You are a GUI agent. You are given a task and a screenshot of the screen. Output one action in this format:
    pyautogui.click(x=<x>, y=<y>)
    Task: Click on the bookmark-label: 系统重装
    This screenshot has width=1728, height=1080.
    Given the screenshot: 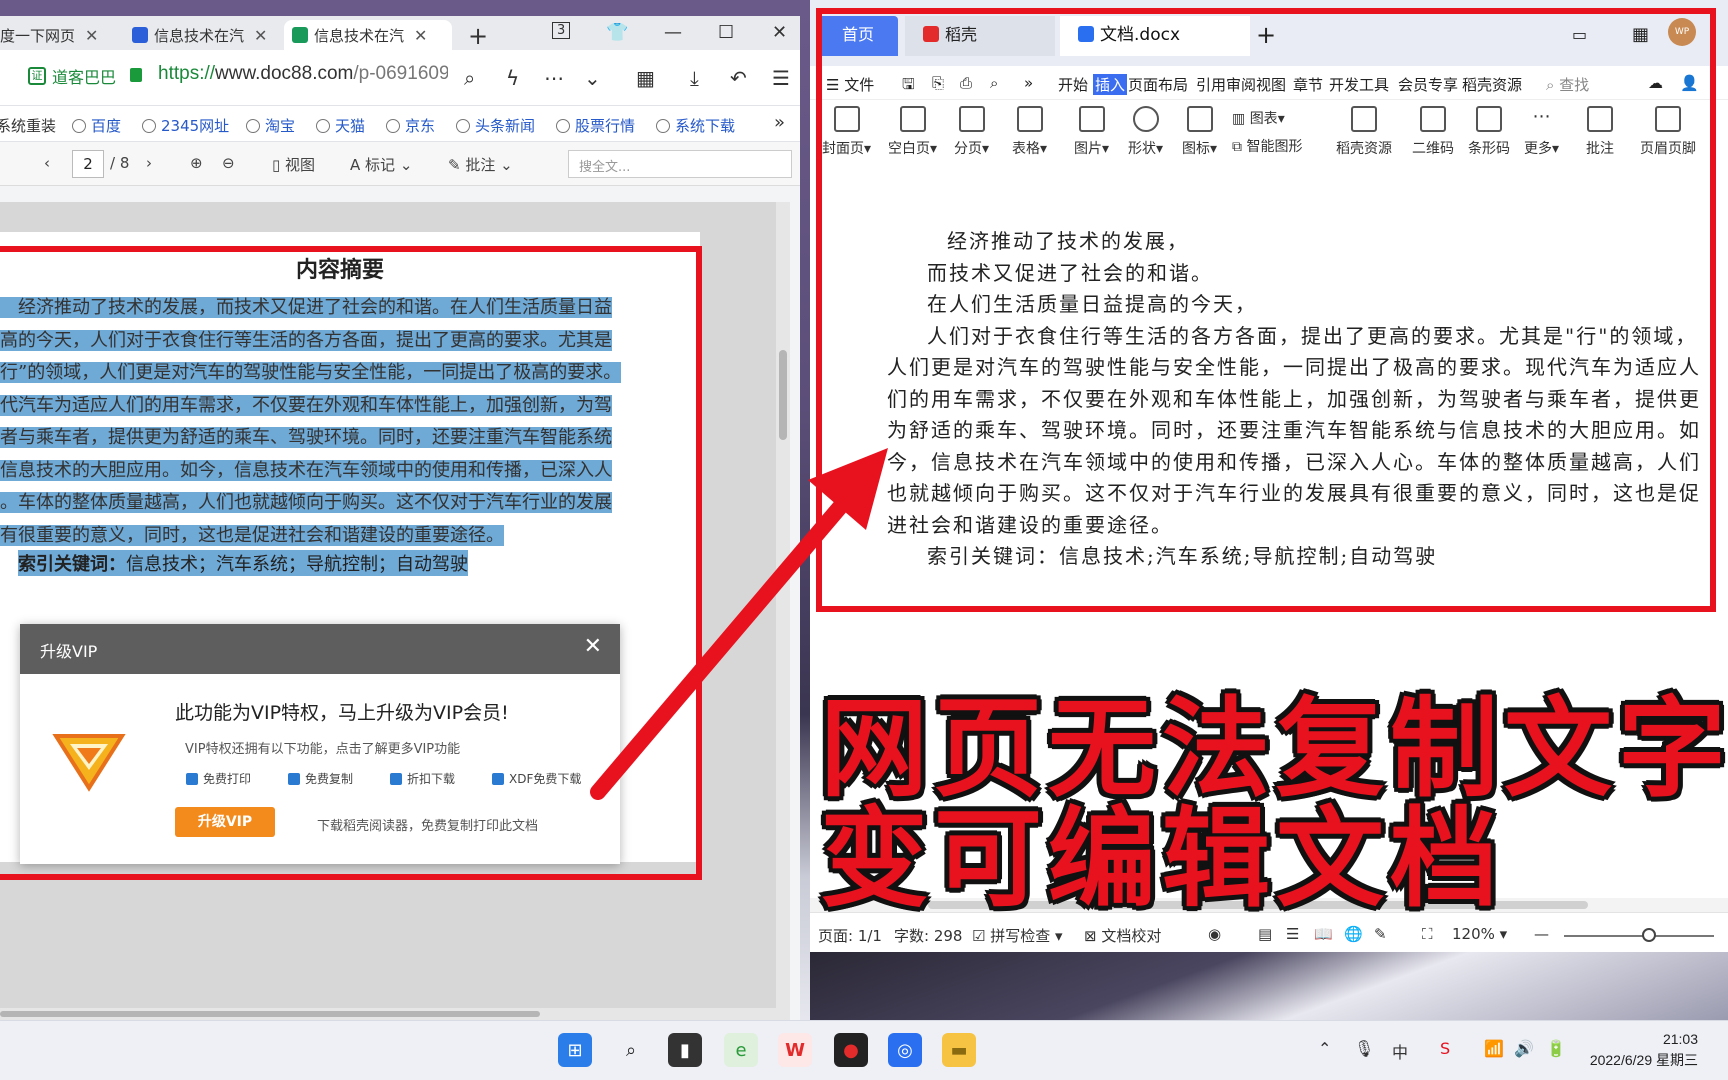 What is the action you would take?
    pyautogui.click(x=28, y=126)
    